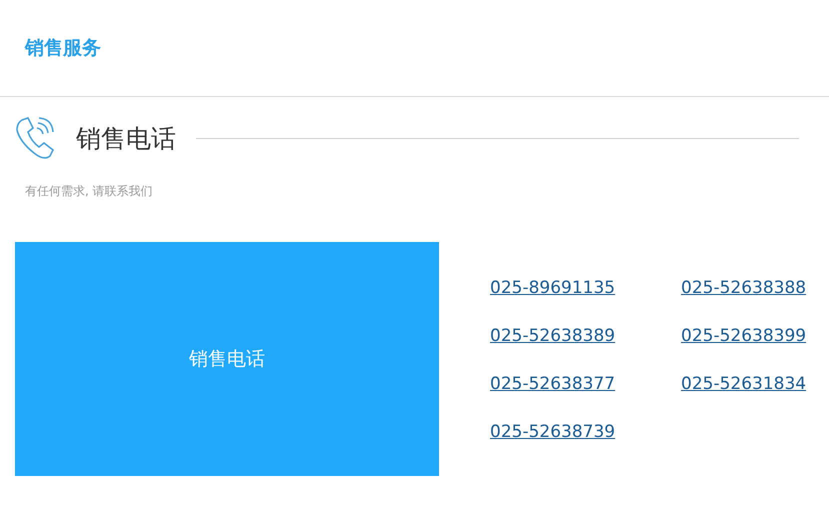 The width and height of the screenshot is (829, 510). Describe the element at coordinates (743, 288) in the screenshot. I see `phone-link: 025-52638388` at that location.